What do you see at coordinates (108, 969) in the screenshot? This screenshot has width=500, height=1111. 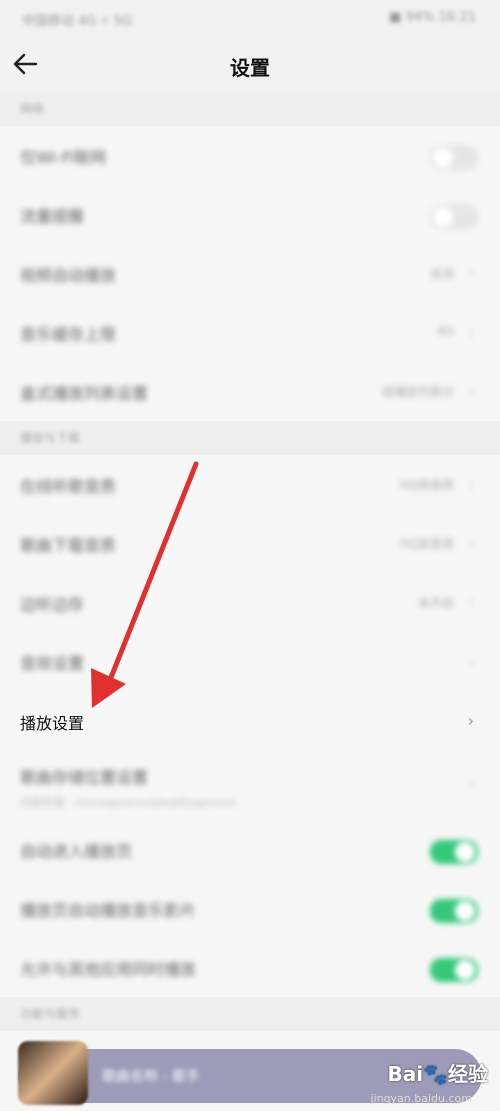 I see `setting-label: 允许与其他应用同时播放` at bounding box center [108, 969].